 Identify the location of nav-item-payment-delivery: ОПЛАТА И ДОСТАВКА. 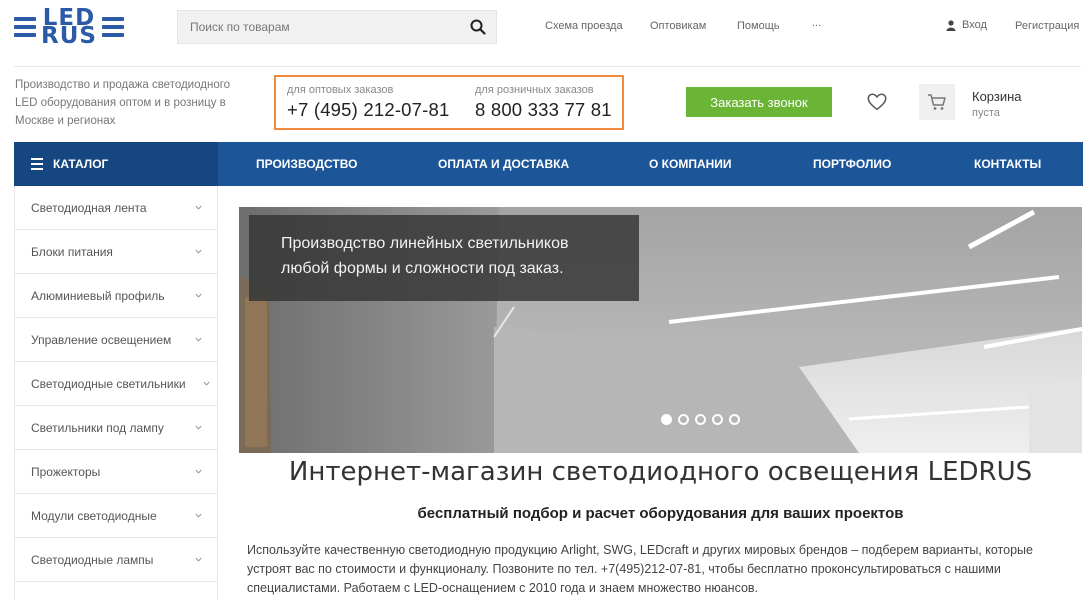
(503, 164).